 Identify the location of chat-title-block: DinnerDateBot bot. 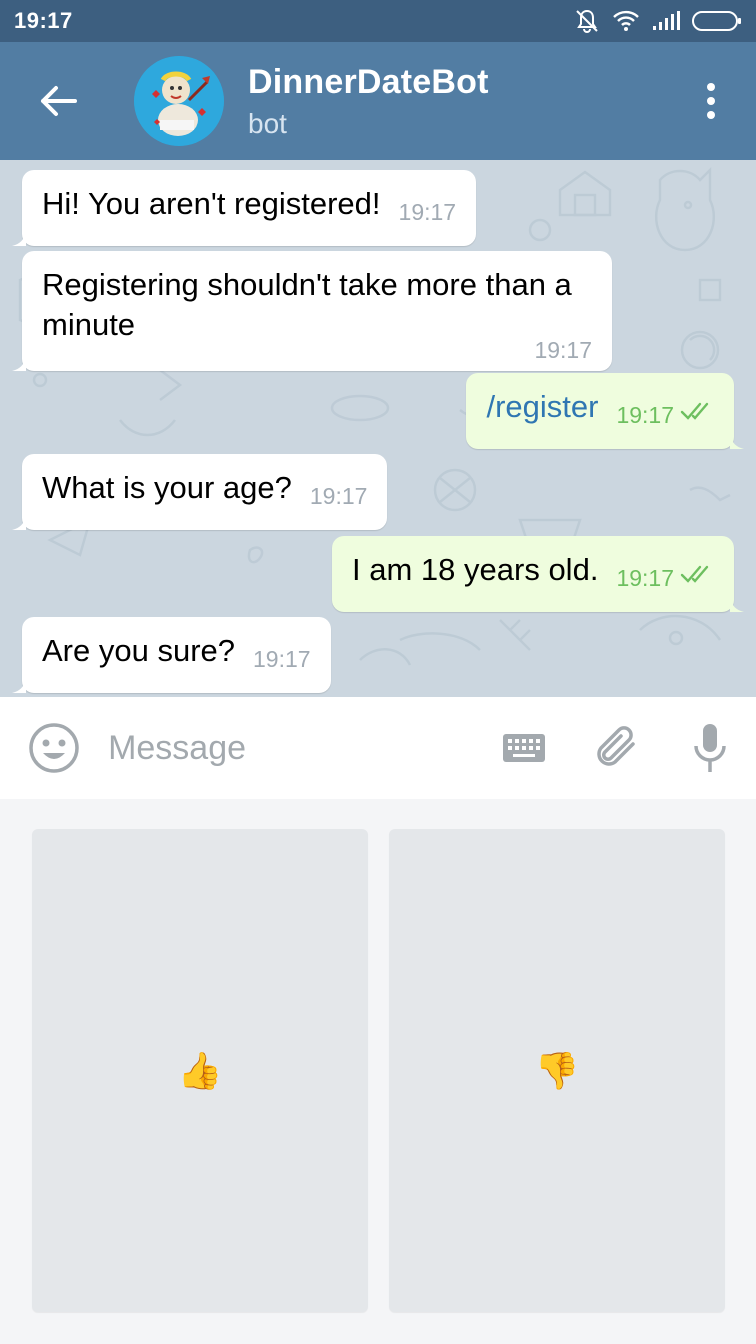
(368, 101).